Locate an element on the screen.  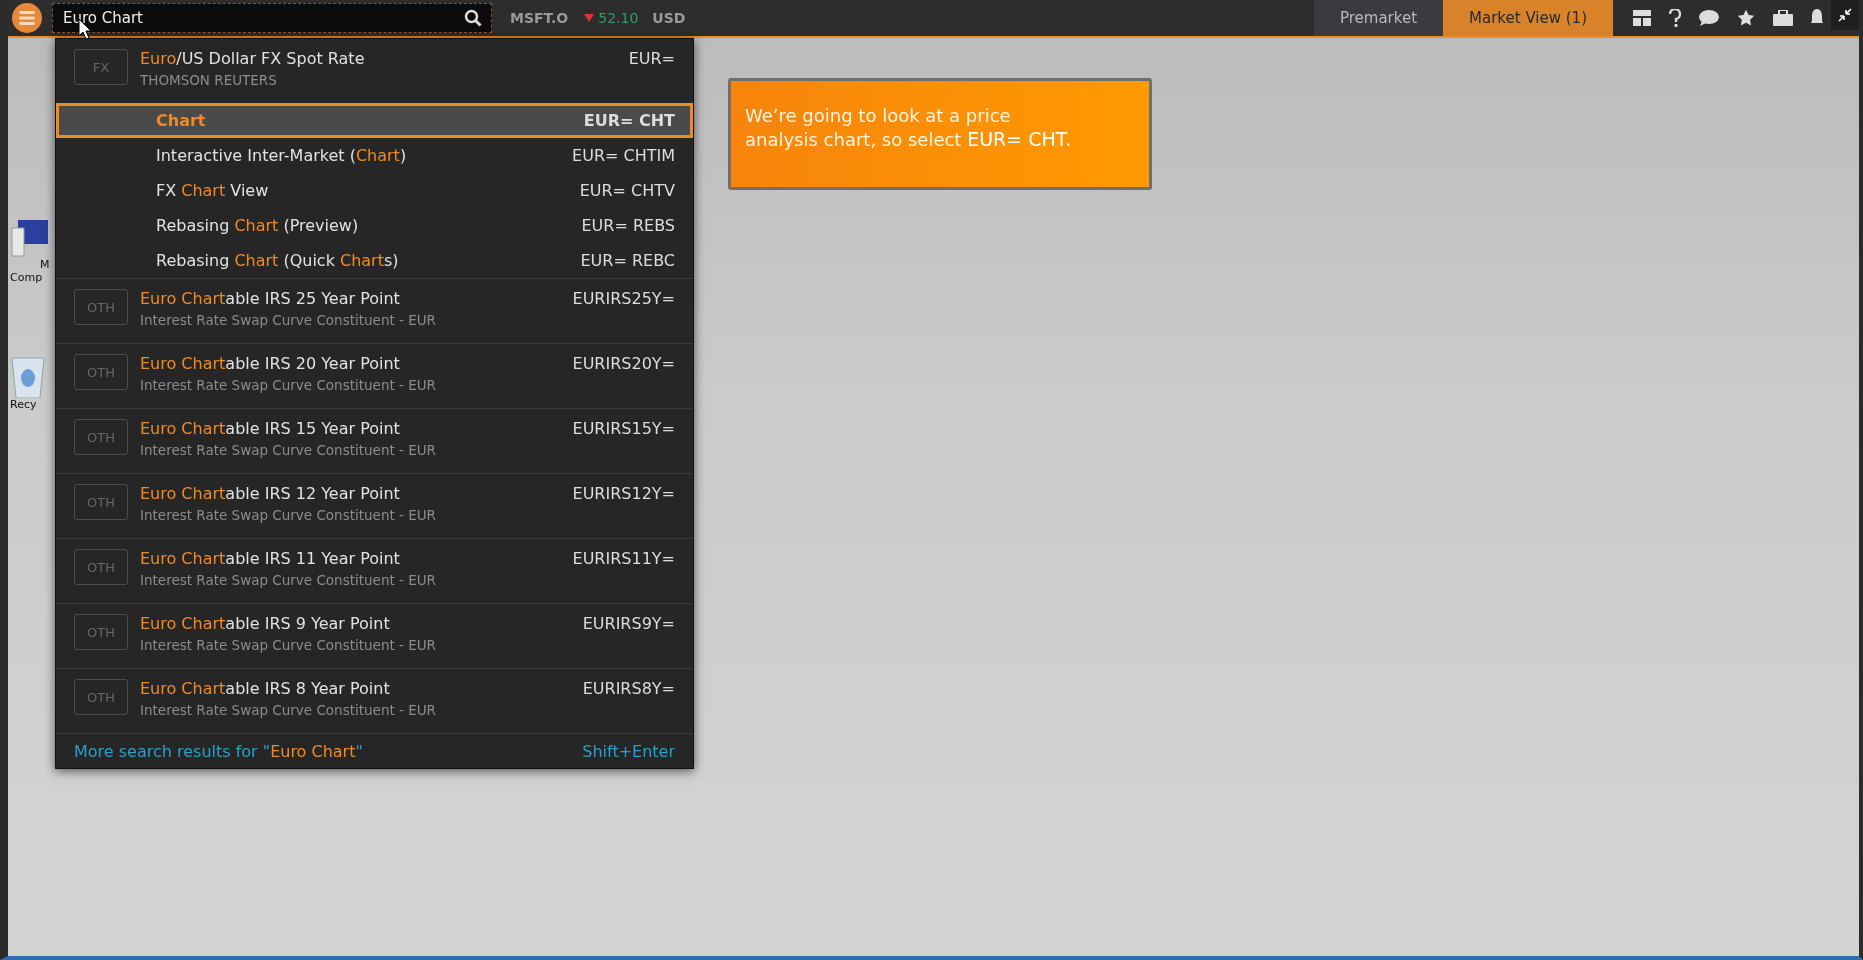
result-option: Interactive Inter-Market (Chart) EUR= CHTIM is located at coordinates (374, 155).